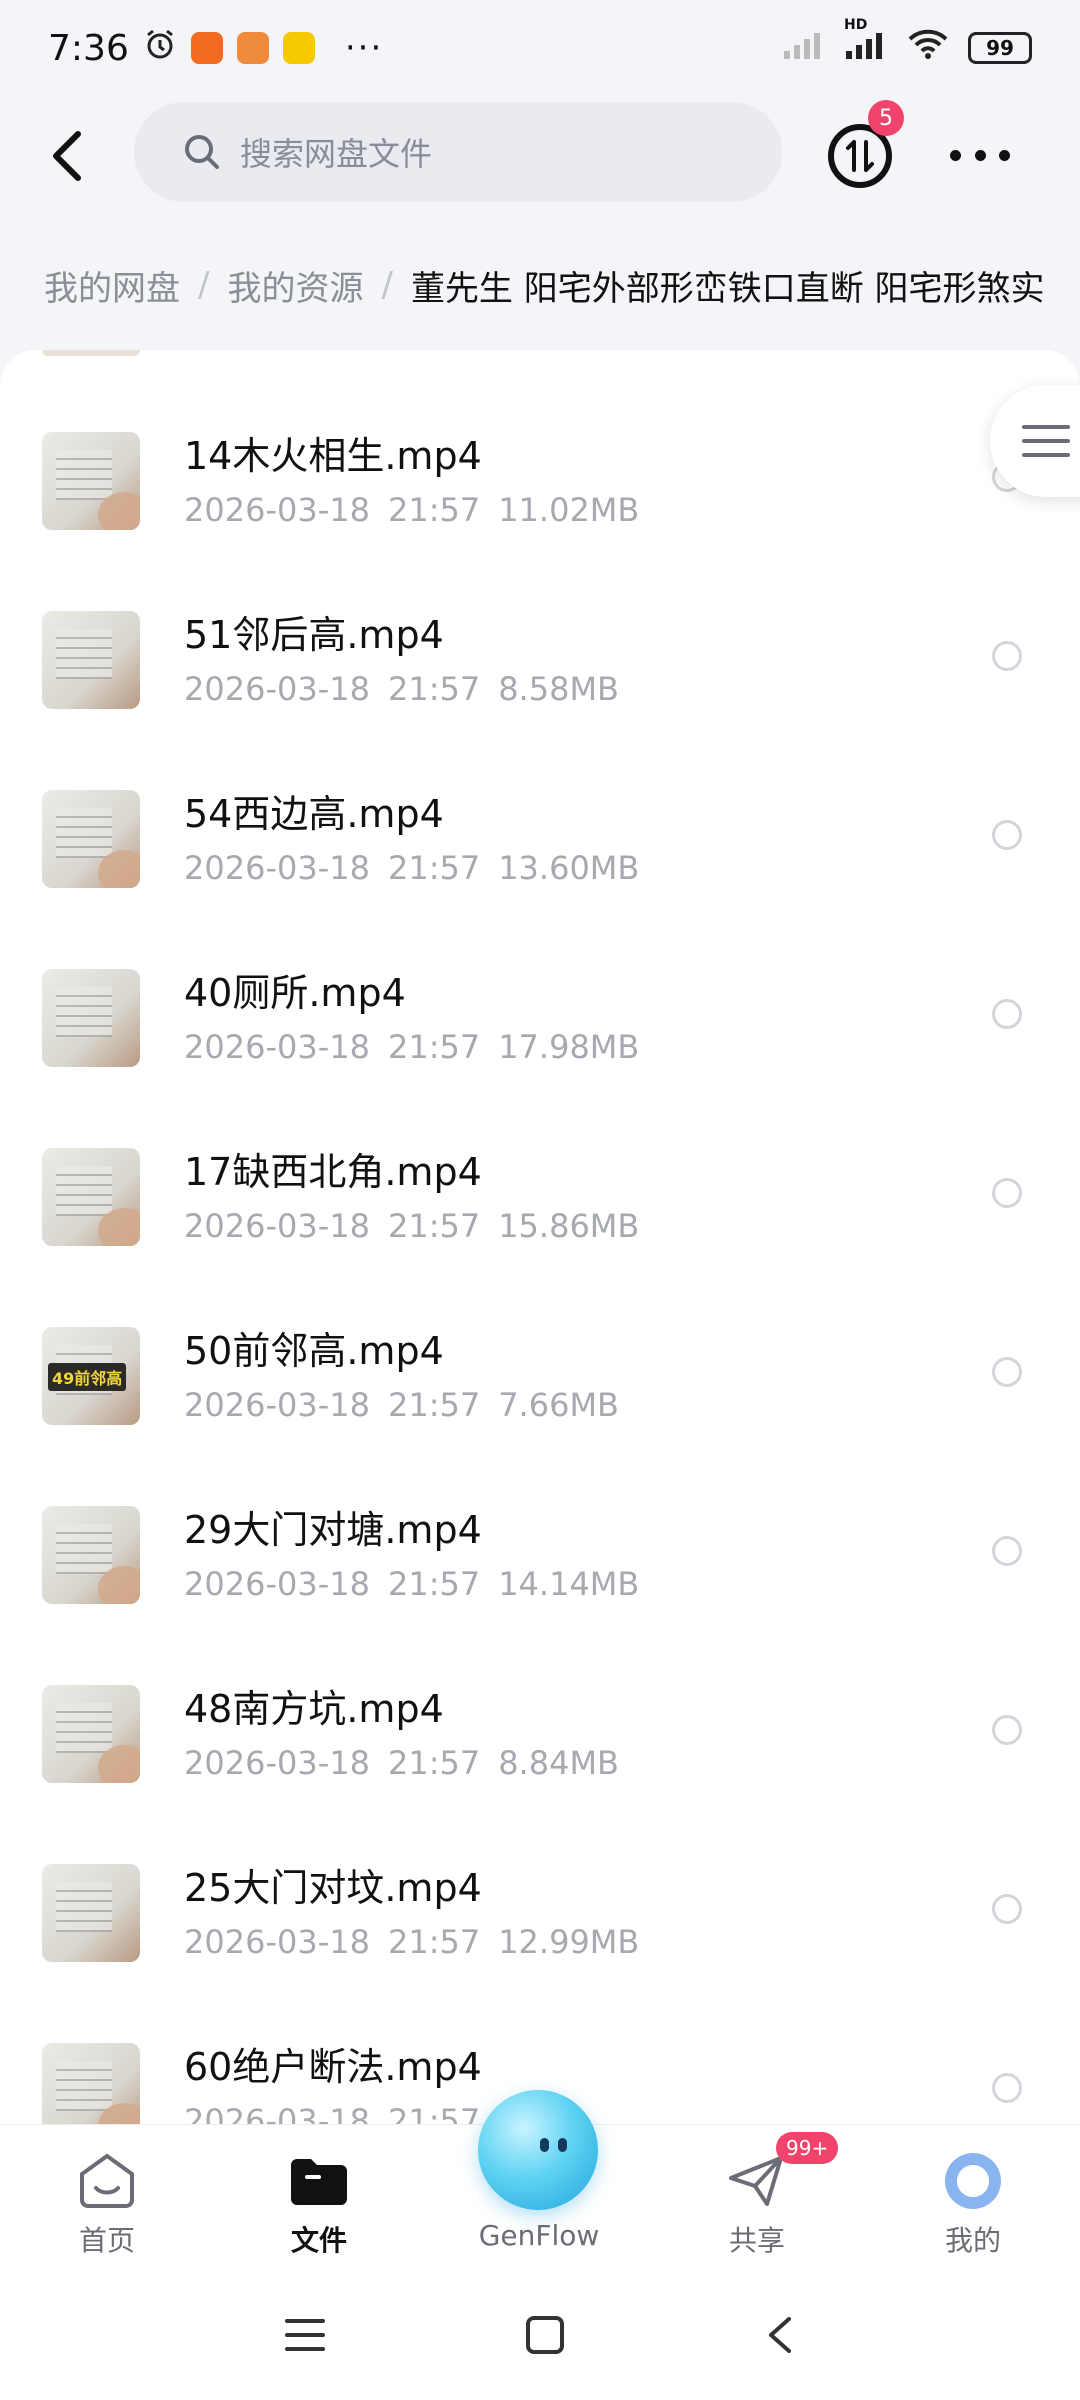 Image resolution: width=1080 pixels, height=2400 pixels. I want to click on transfer-icon, so click(860, 156).